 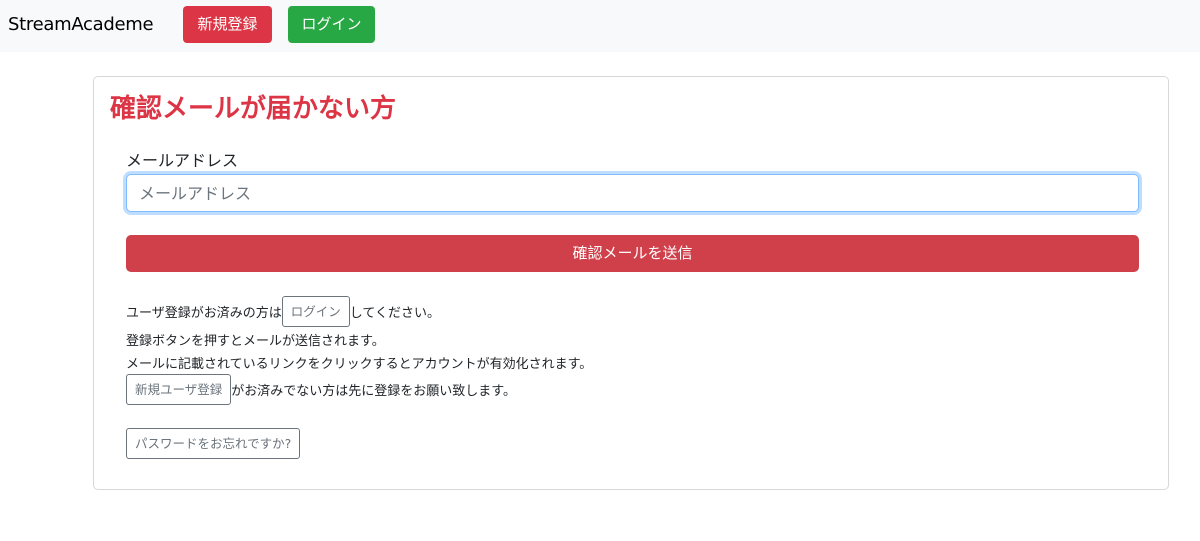 What do you see at coordinates (182, 160) in the screenshot?
I see `email-label: メールアドレス` at bounding box center [182, 160].